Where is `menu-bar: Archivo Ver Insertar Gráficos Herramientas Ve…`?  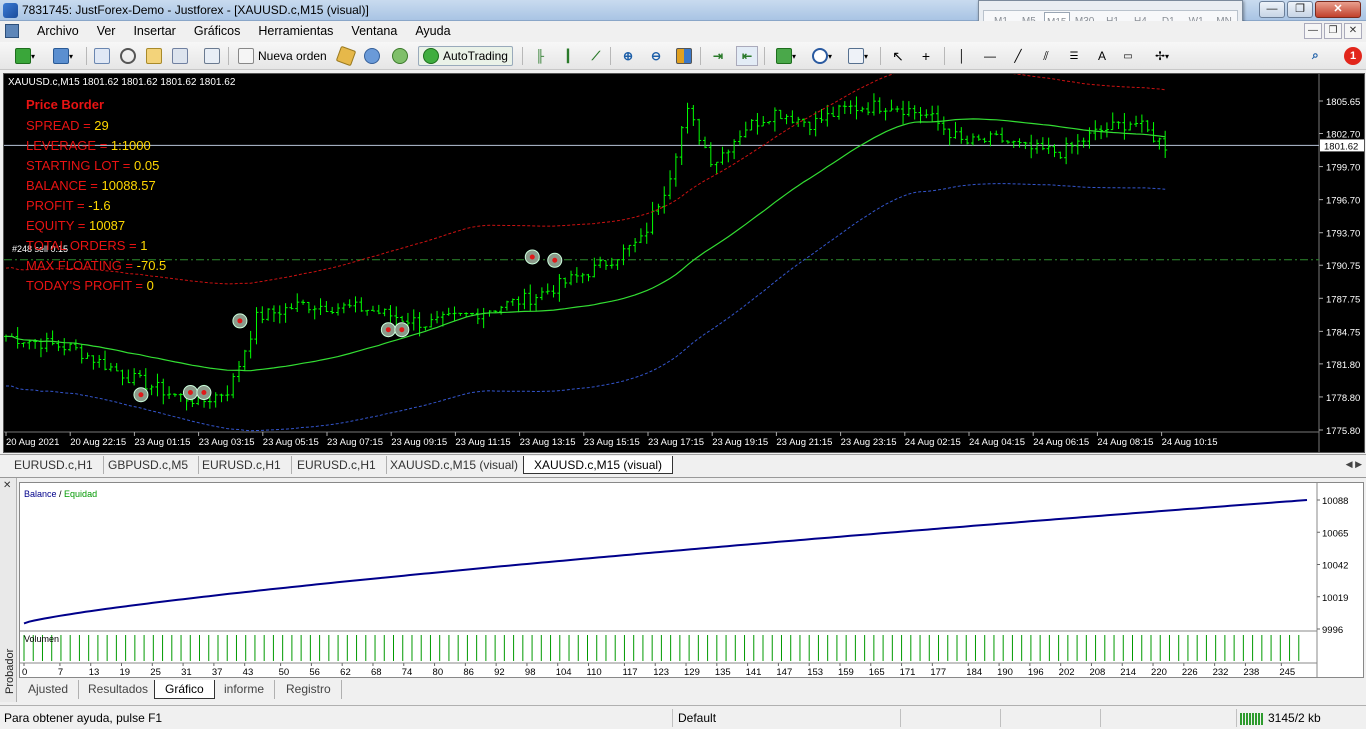
menu-bar: Archivo Ver Insertar Gráficos Herramientas Ve… is located at coordinates (683, 31).